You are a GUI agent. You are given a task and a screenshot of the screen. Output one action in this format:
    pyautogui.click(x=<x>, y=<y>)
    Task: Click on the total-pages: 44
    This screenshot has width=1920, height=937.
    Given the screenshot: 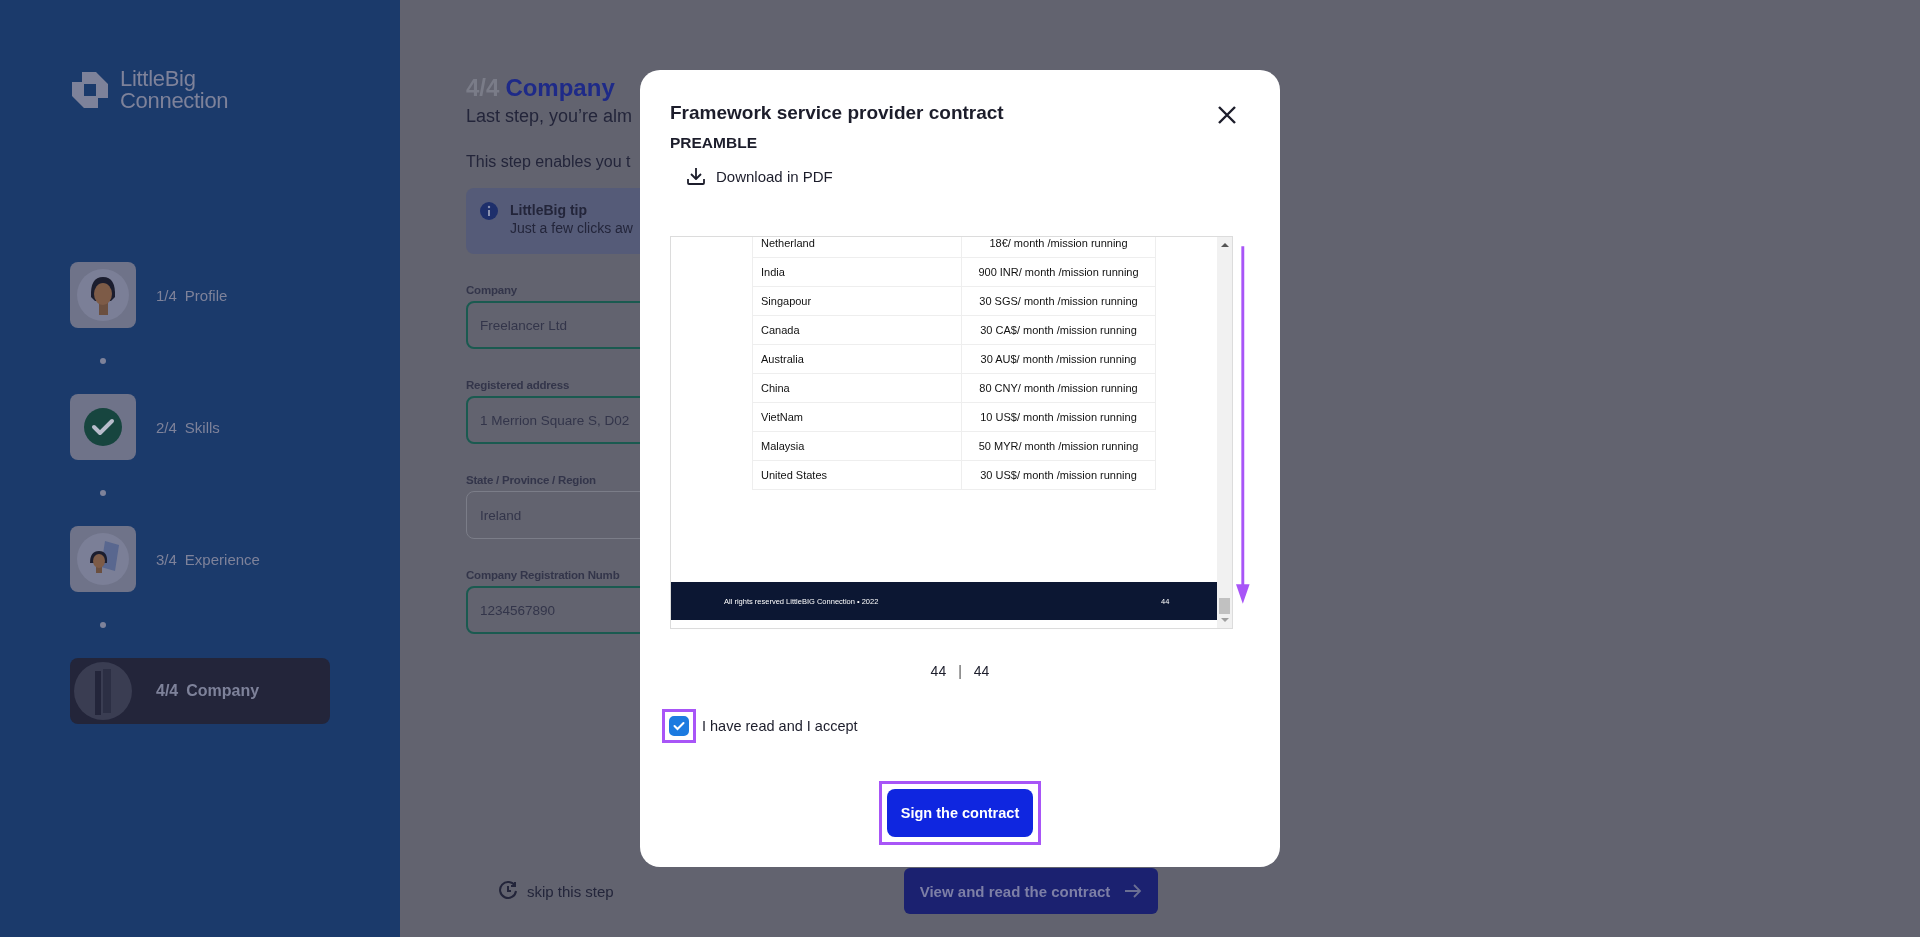 What is the action you would take?
    pyautogui.click(x=981, y=671)
    